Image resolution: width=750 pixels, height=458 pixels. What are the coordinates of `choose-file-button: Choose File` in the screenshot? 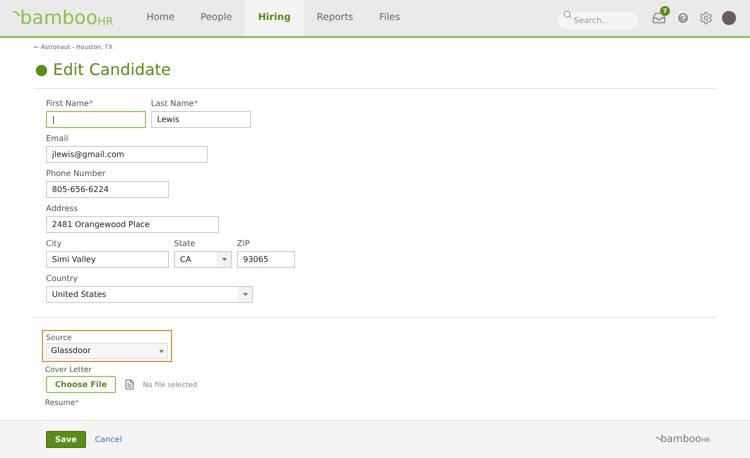 It's located at (81, 385).